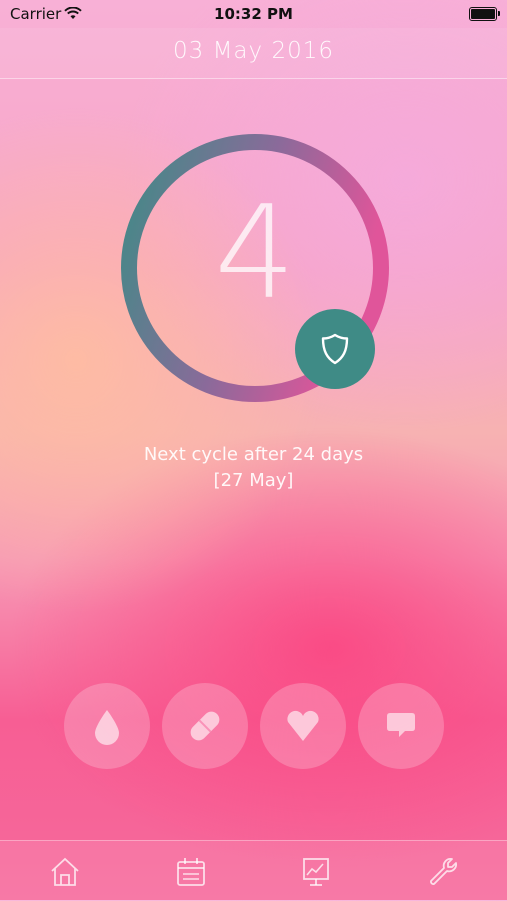 Image resolution: width=507 pixels, height=901 pixels. I want to click on calendar-icon, so click(191, 872).